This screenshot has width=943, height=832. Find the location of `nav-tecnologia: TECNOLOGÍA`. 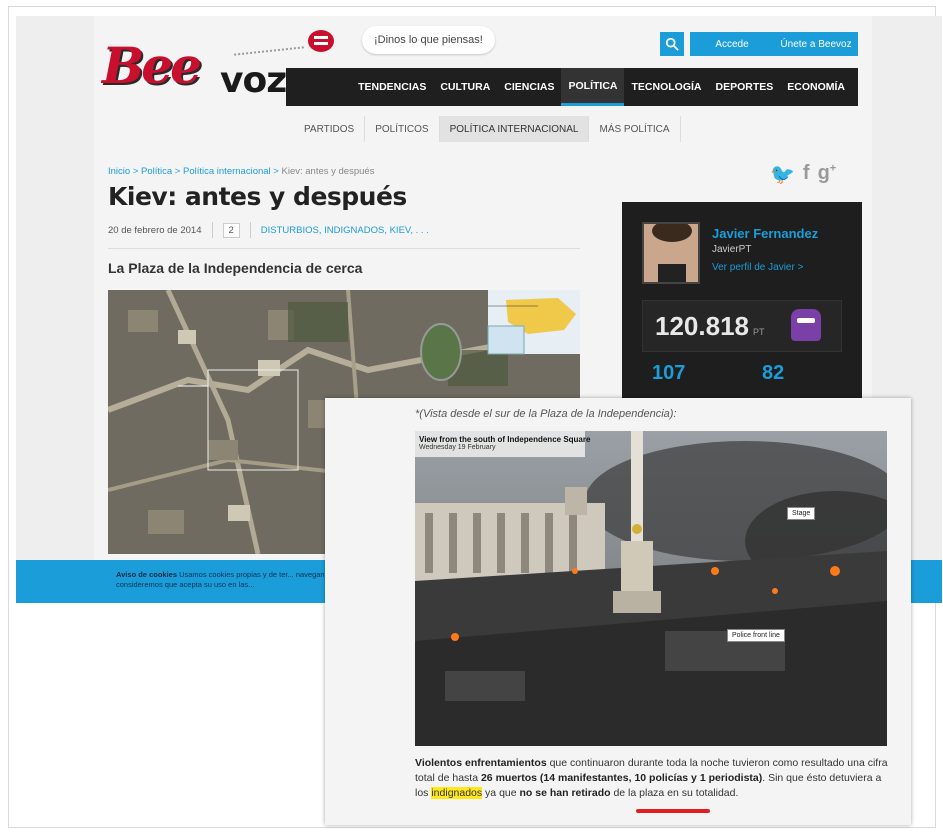

nav-tecnologia: TECNOLOGÍA is located at coordinates (666, 87).